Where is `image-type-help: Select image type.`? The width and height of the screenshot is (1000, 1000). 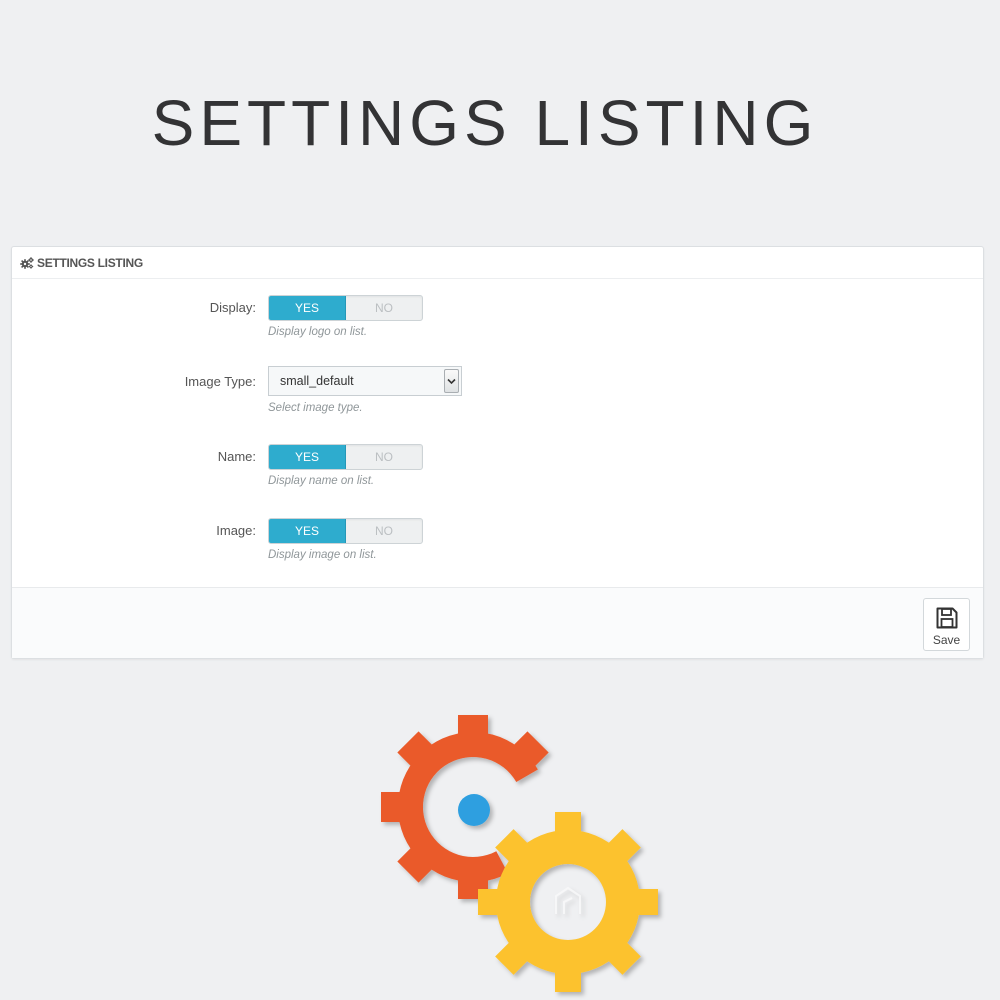 image-type-help: Select image type. is located at coordinates (315, 408).